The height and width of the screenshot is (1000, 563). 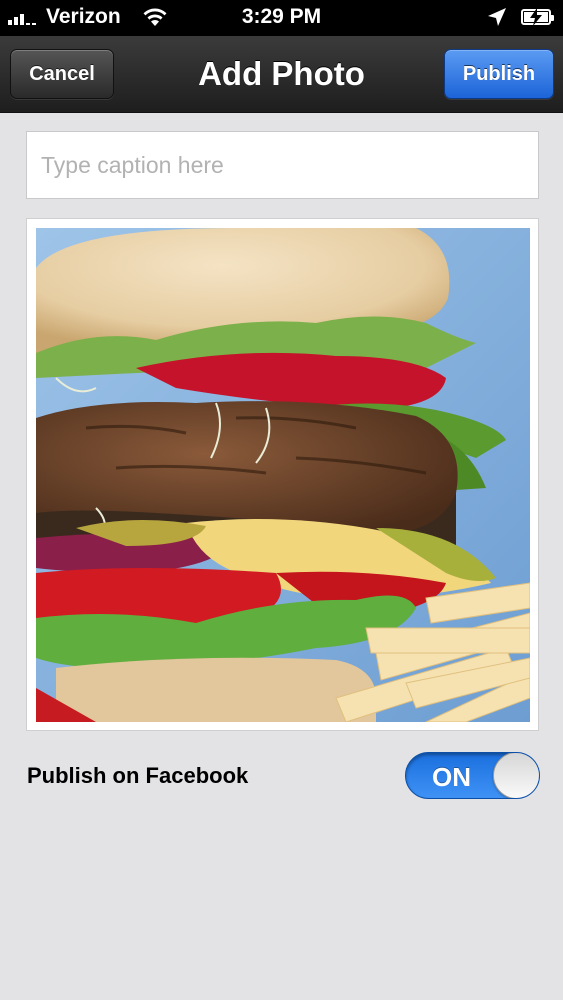 I want to click on status-bar: Verizon 3:29 PM, so click(x=281, y=18).